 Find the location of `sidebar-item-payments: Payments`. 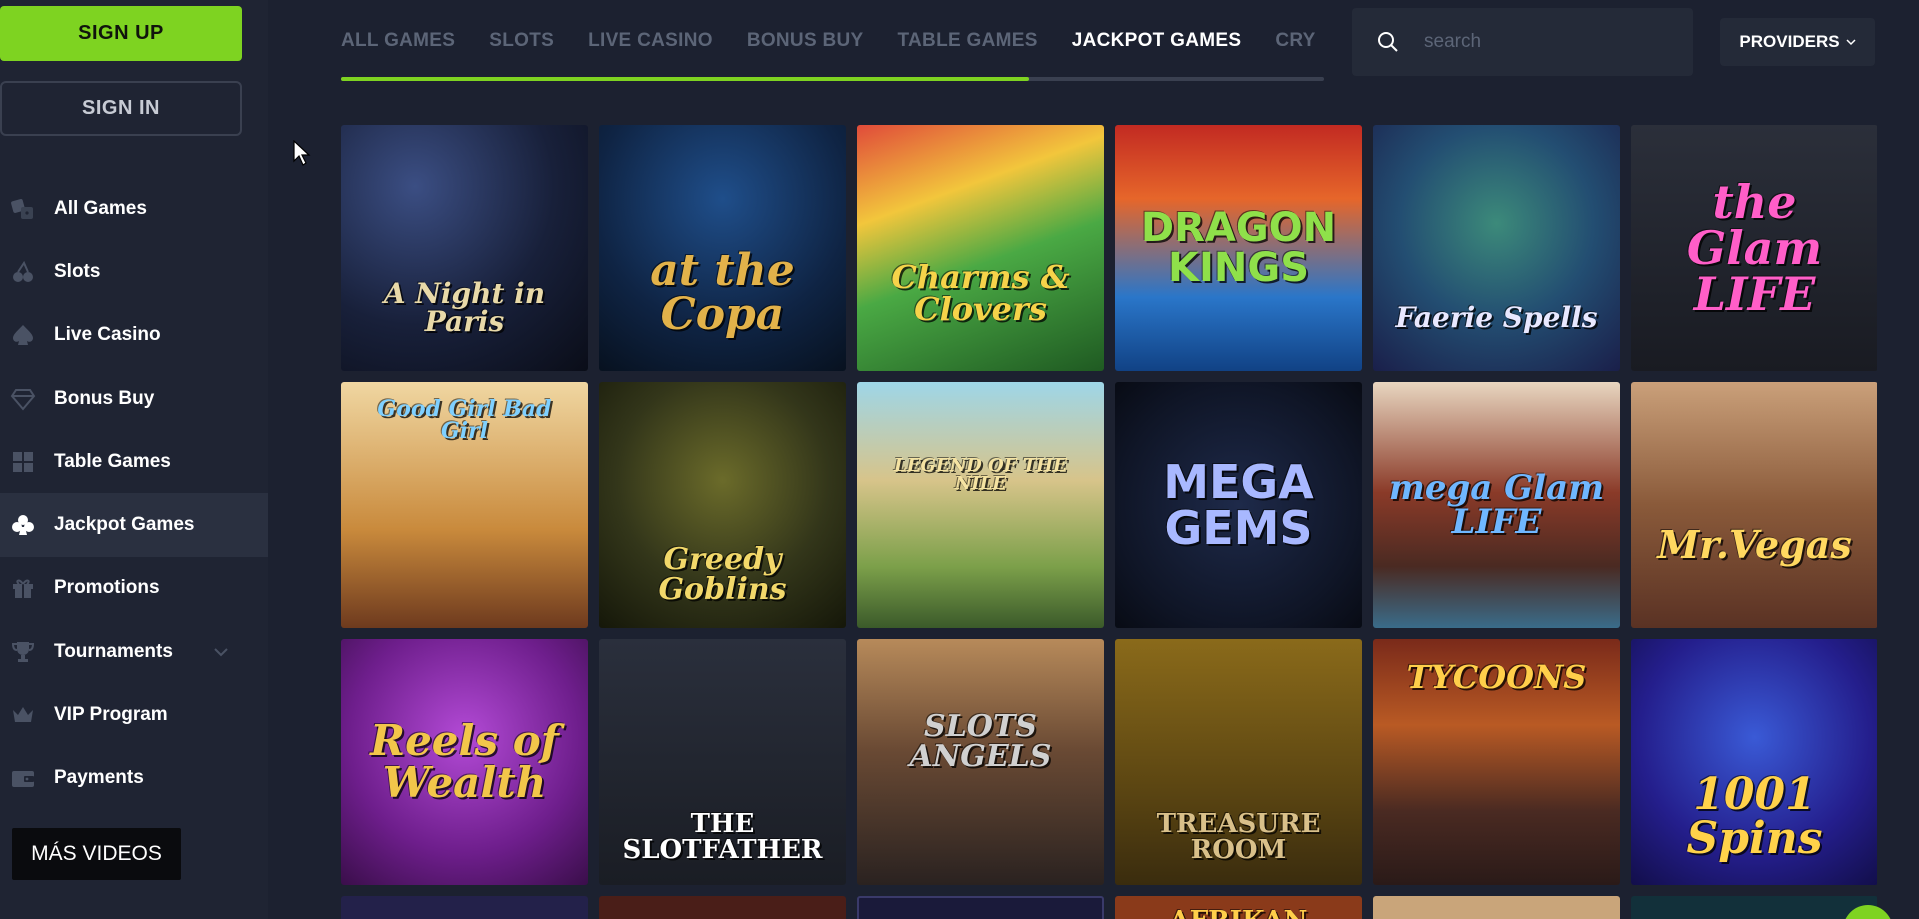

sidebar-item-payments: Payments is located at coordinates (134, 778).